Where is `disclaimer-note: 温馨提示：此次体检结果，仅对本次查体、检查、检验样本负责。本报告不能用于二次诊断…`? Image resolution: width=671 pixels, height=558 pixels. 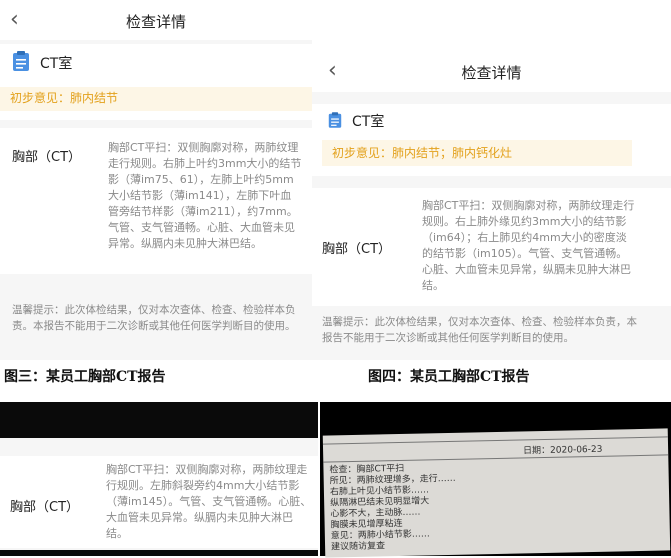
disclaimer-note: 温馨提示：此次体检结果，仅对本次查体、检查、检验样本负责。本报告不能用于二次诊断… is located at coordinates (154, 318).